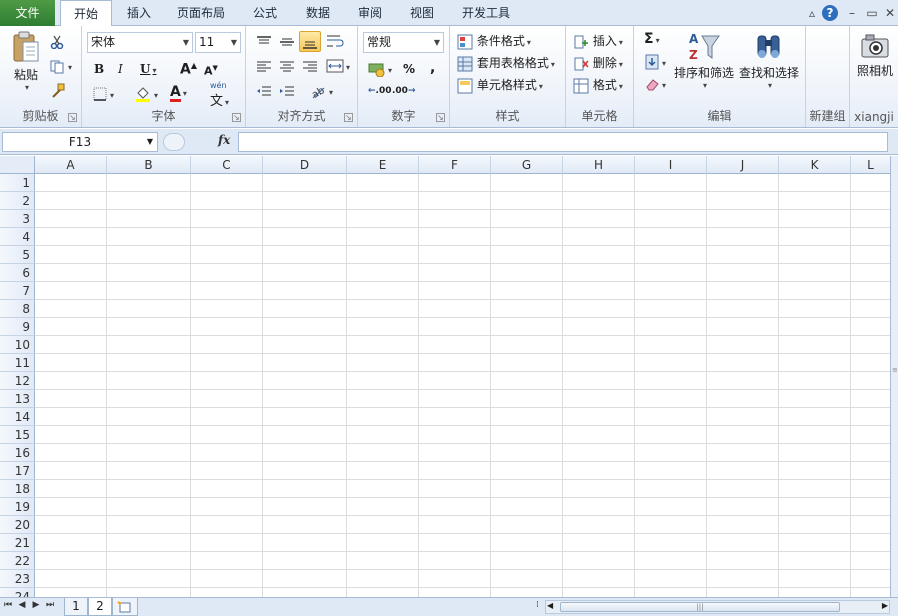 The image size is (898, 616). Describe the element at coordinates (700, 607) in the screenshot. I see `horizontal-scroll-thumb: |||` at that location.